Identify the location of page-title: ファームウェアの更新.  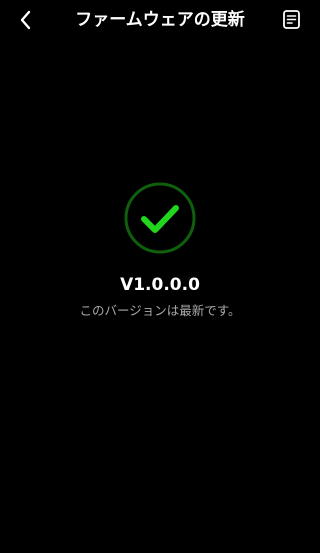
(160, 20).